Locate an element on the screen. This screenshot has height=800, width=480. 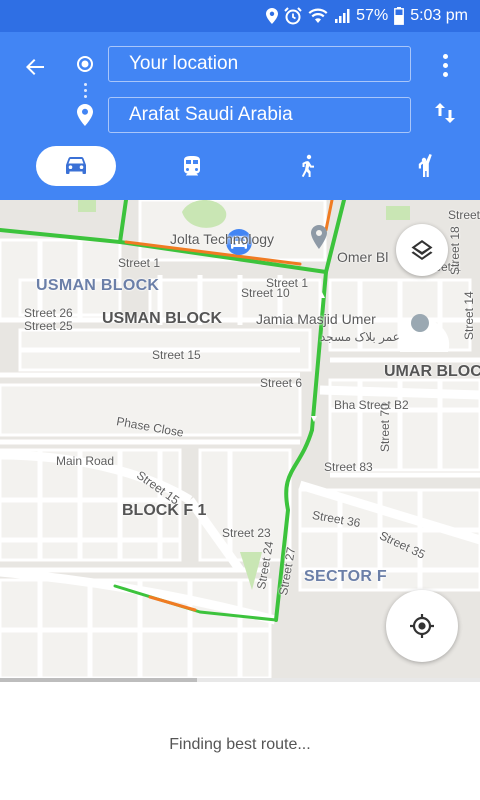
map-label-umar-block: UMAR BLOC is located at coordinates (432, 371).